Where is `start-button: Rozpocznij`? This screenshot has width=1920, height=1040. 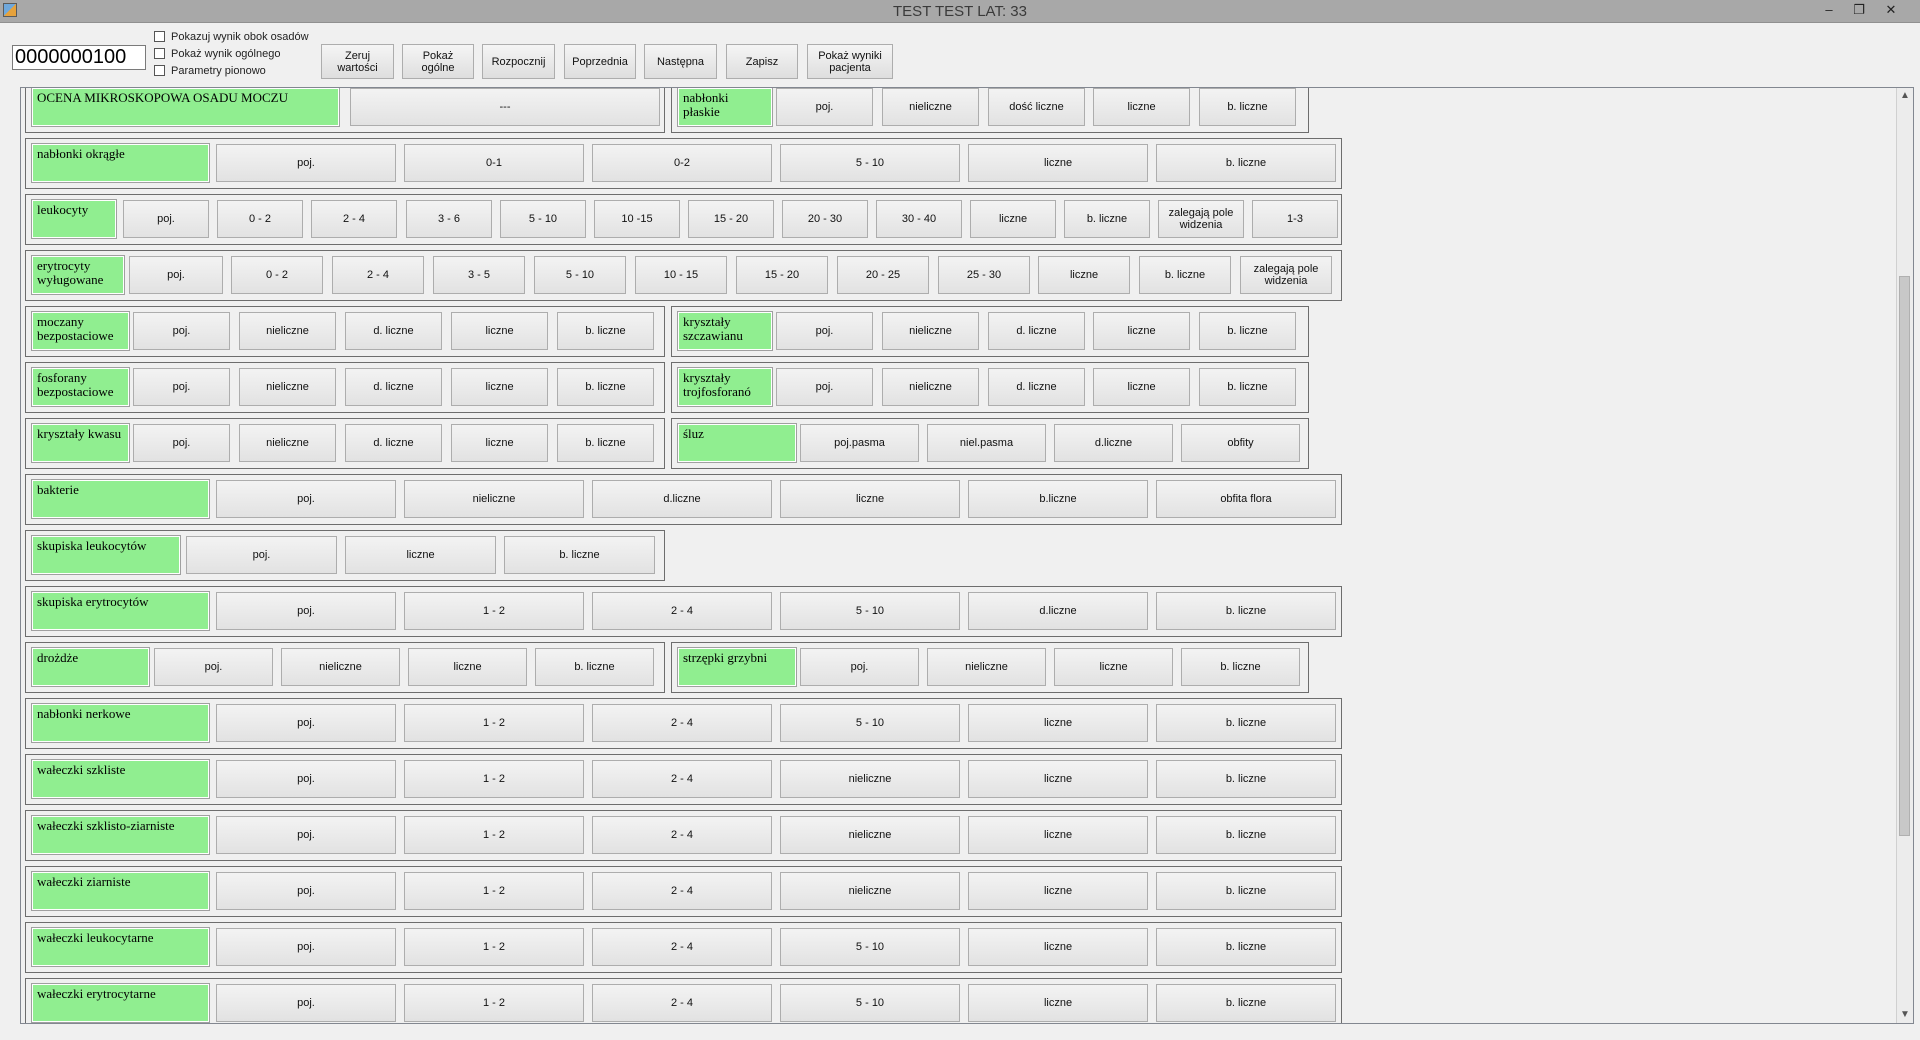 start-button: Rozpocznij is located at coordinates (518, 61).